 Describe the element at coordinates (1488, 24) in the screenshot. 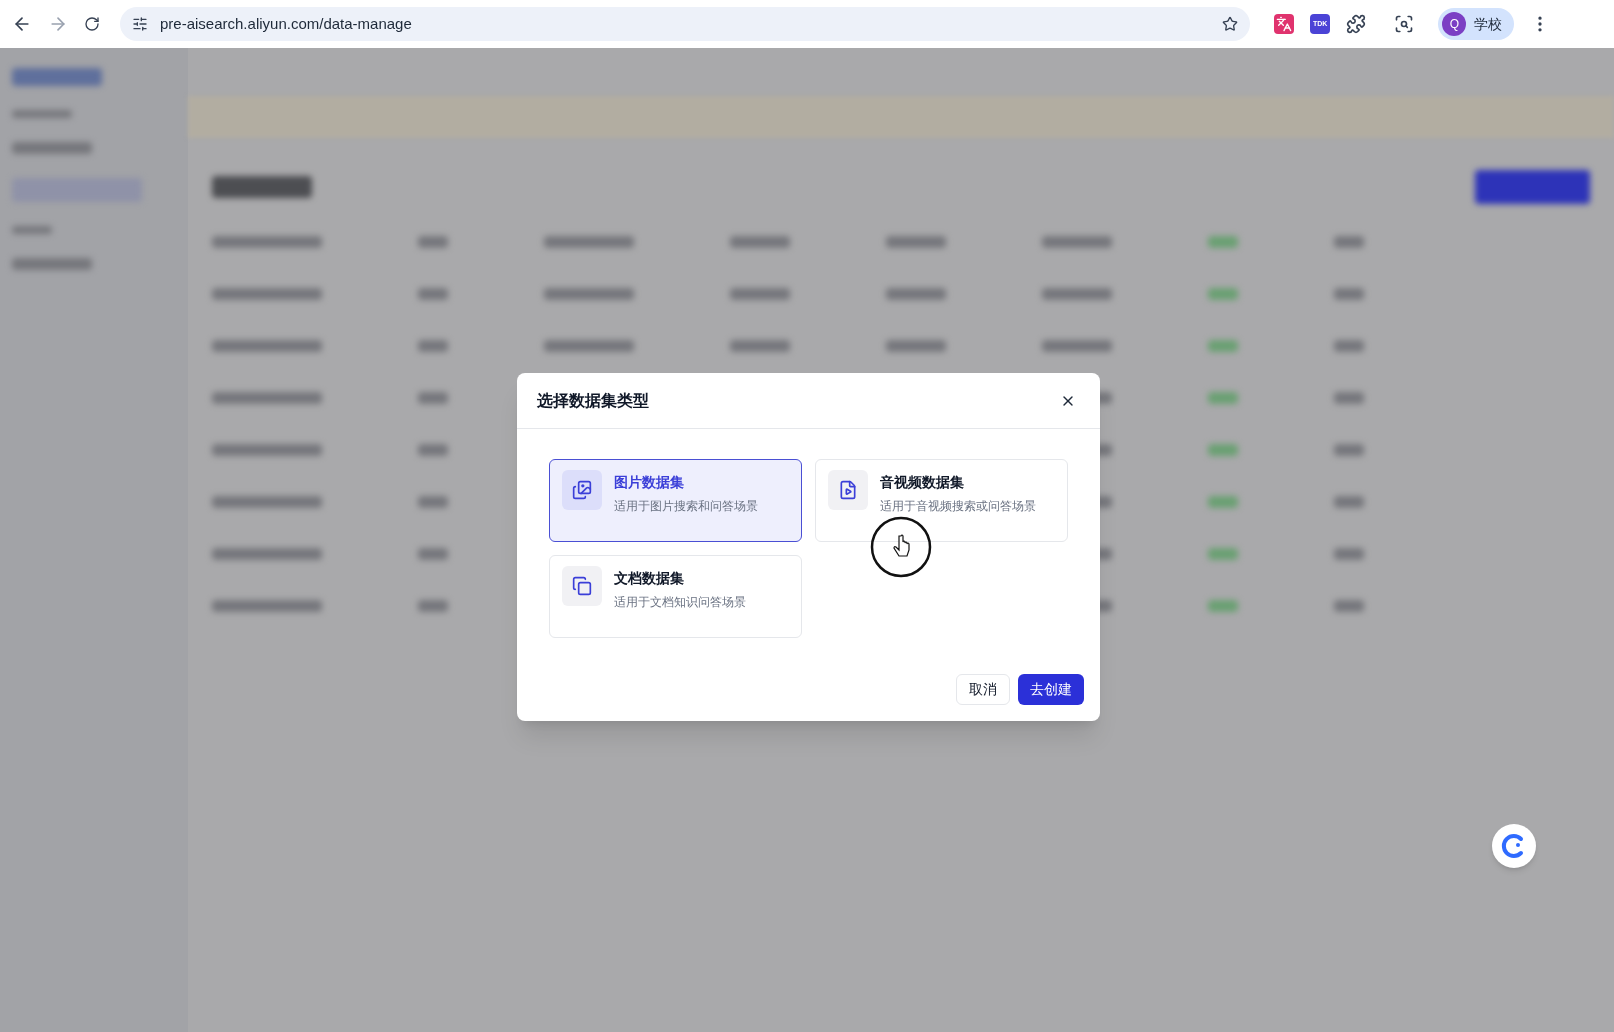

I see `profile-name: 学校` at that location.